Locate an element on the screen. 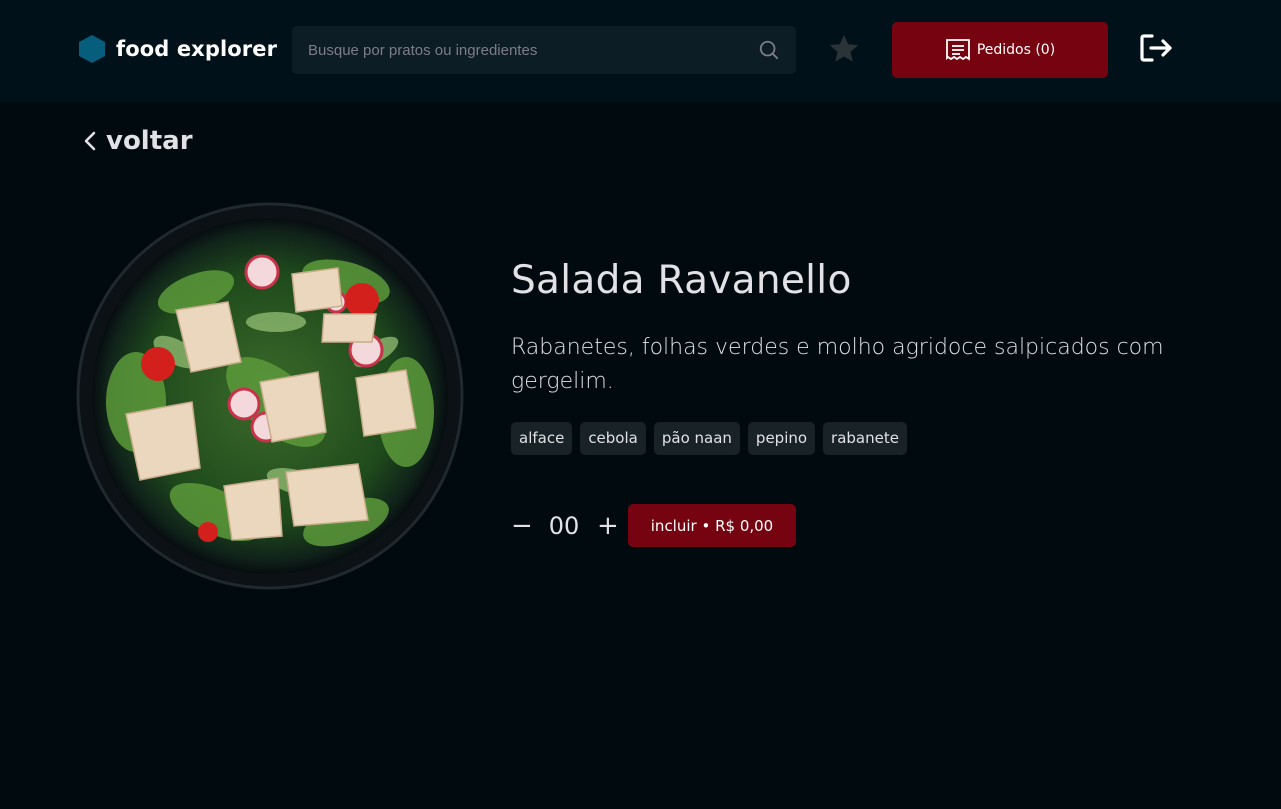  ingredient-tag: pão naan is located at coordinates (696, 438).